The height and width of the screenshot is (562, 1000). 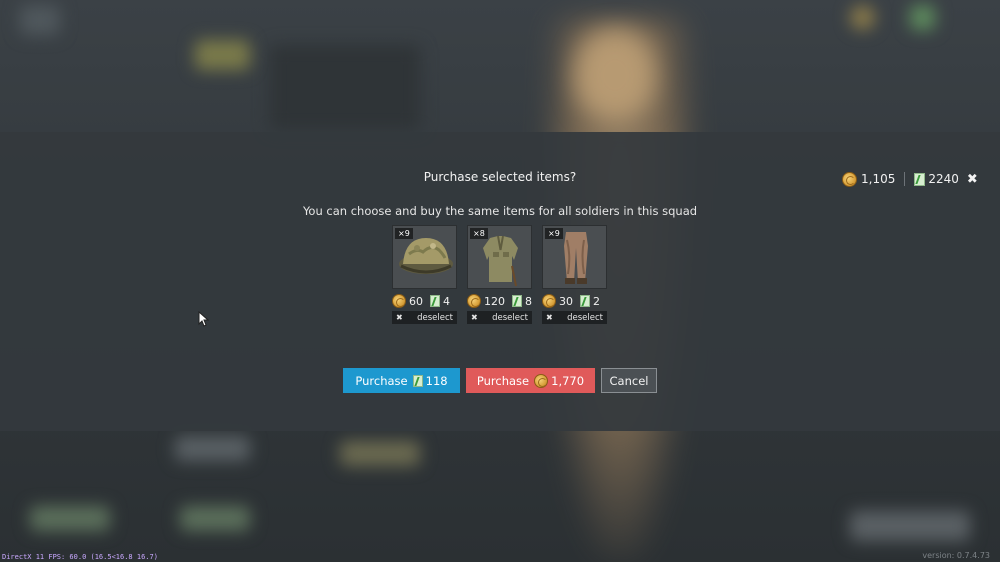 What do you see at coordinates (910, 179) in the screenshot?
I see `wallet: 1,105 2240 ✖` at bounding box center [910, 179].